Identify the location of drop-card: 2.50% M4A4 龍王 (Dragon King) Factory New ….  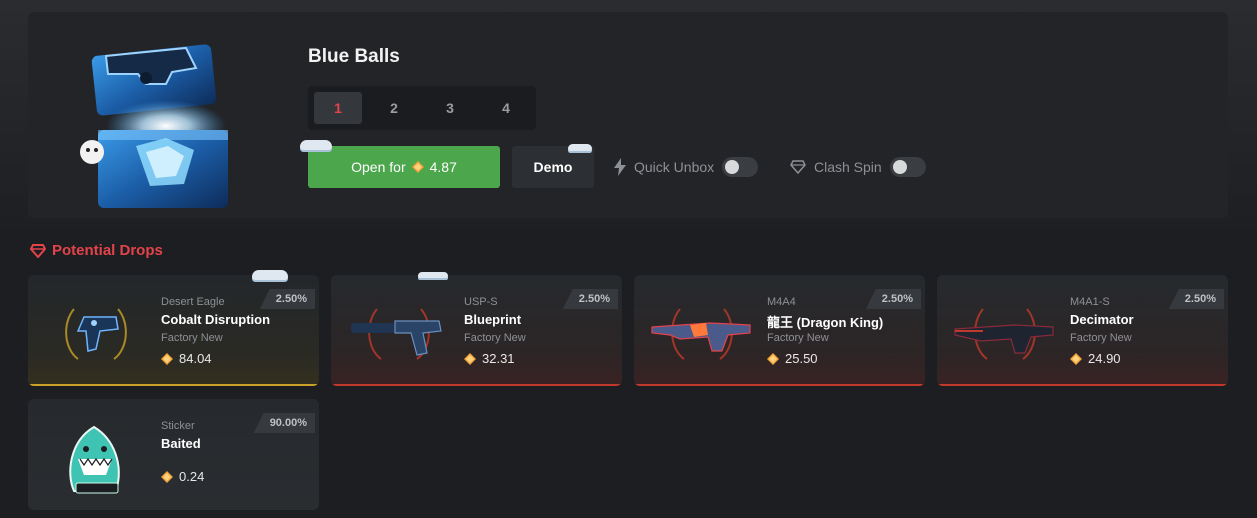
(779, 330).